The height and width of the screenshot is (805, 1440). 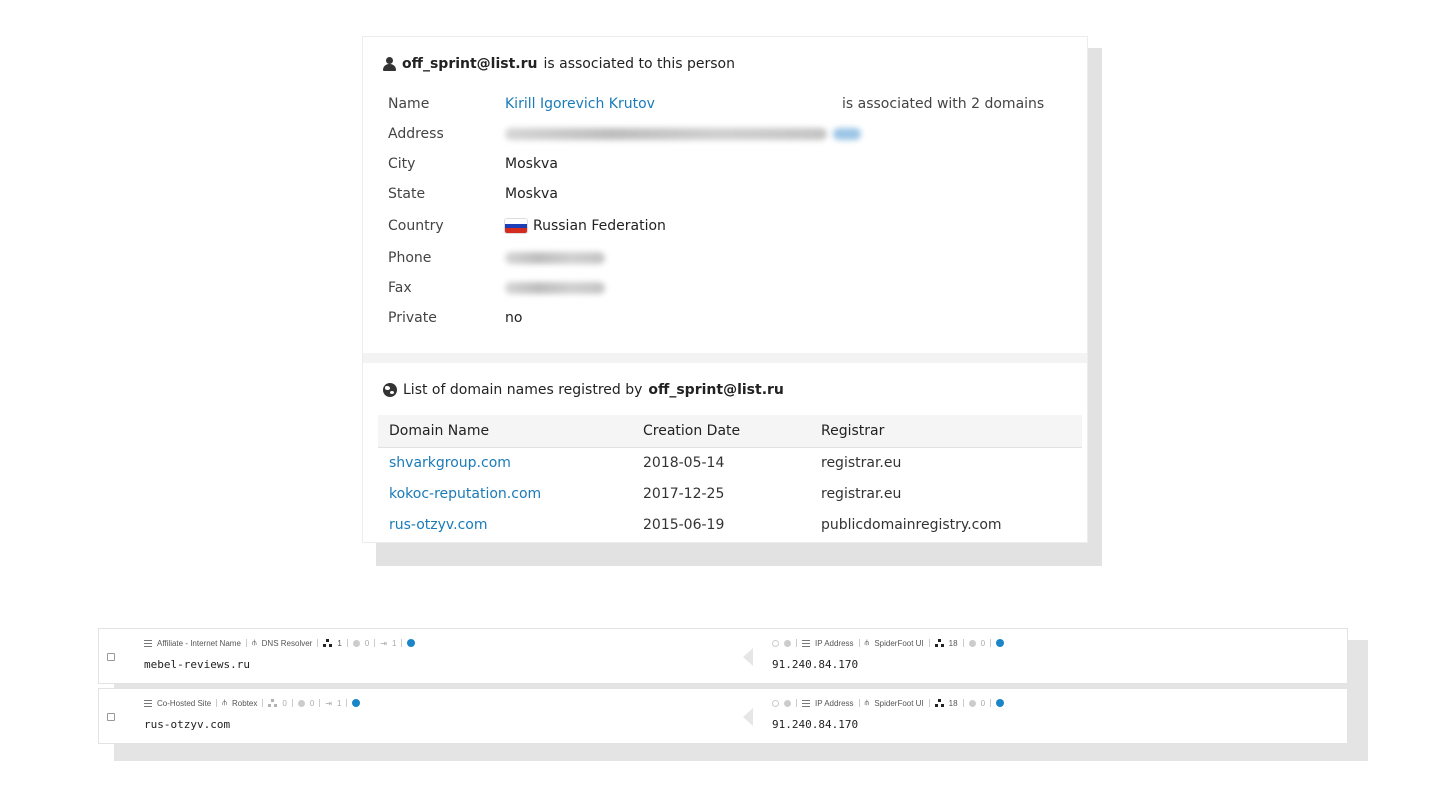 I want to click on city-row: City Moskva, so click(x=725, y=164).